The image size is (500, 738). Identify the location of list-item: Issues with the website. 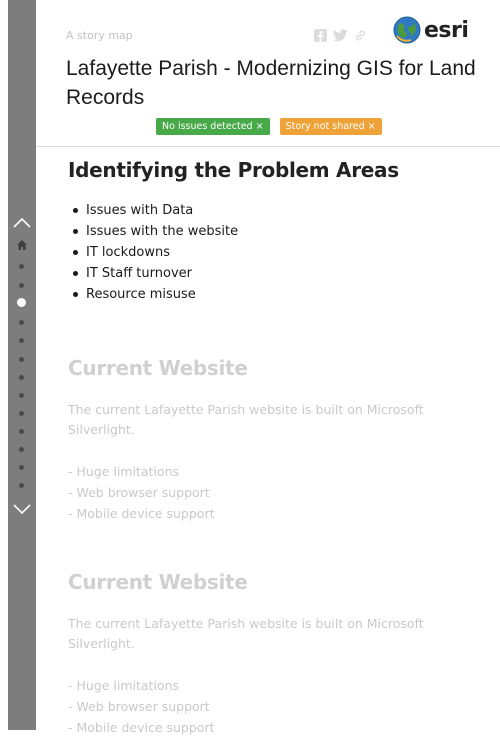
(276, 231).